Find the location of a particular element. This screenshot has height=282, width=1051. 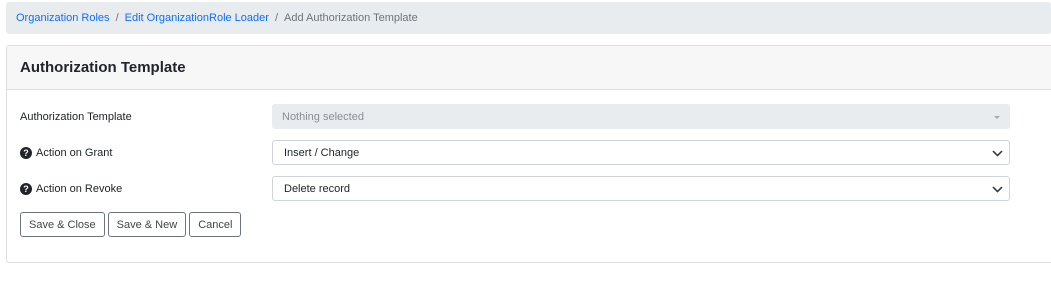

grant-label: Action on Grant is located at coordinates (74, 152).